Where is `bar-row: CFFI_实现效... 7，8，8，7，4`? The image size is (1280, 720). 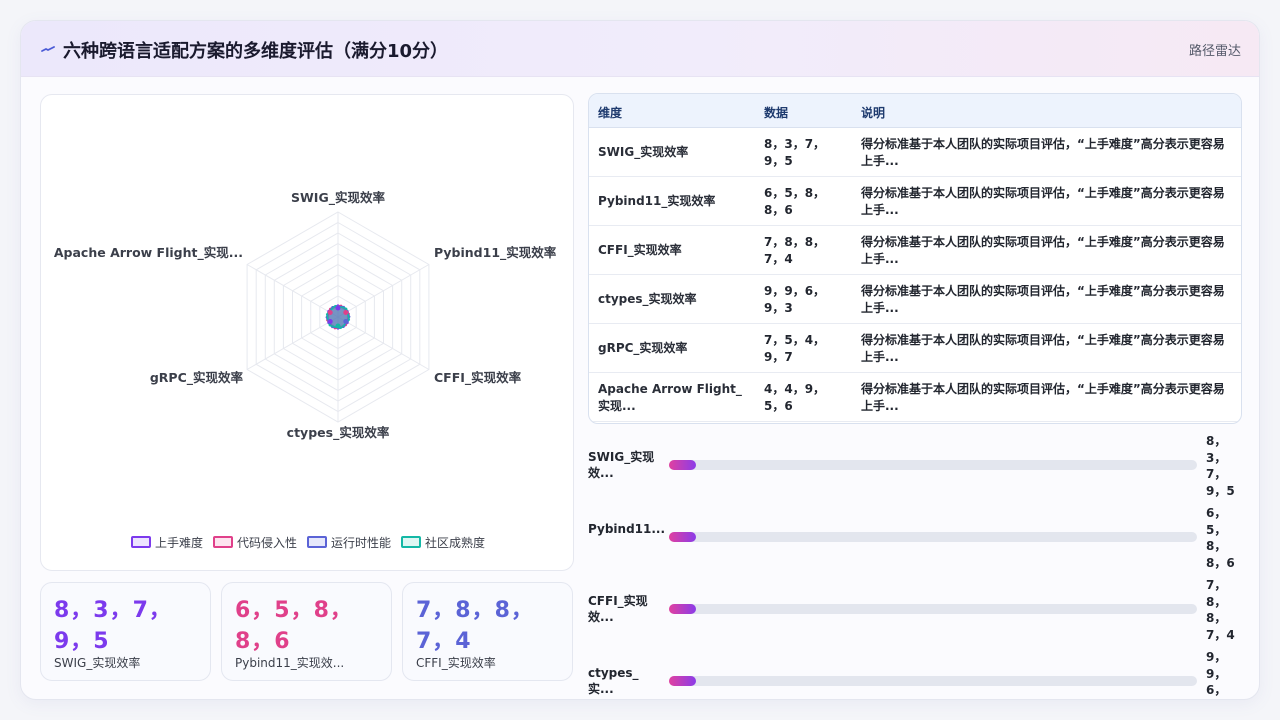 bar-row: CFFI_实现效... 7，8，8，7，4 is located at coordinates (915, 613).